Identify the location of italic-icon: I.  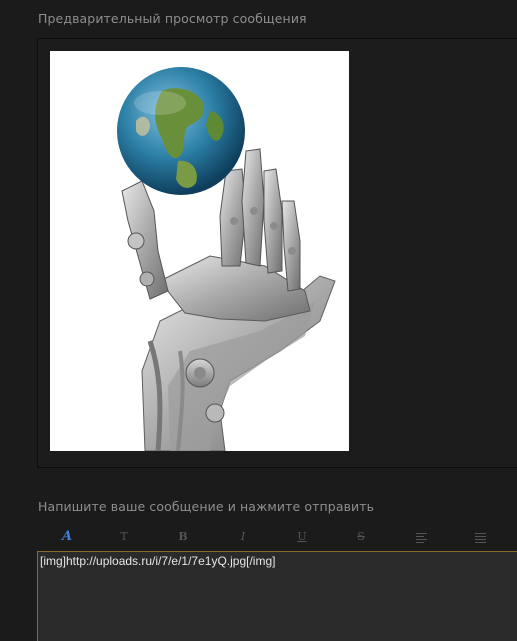
(243, 537).